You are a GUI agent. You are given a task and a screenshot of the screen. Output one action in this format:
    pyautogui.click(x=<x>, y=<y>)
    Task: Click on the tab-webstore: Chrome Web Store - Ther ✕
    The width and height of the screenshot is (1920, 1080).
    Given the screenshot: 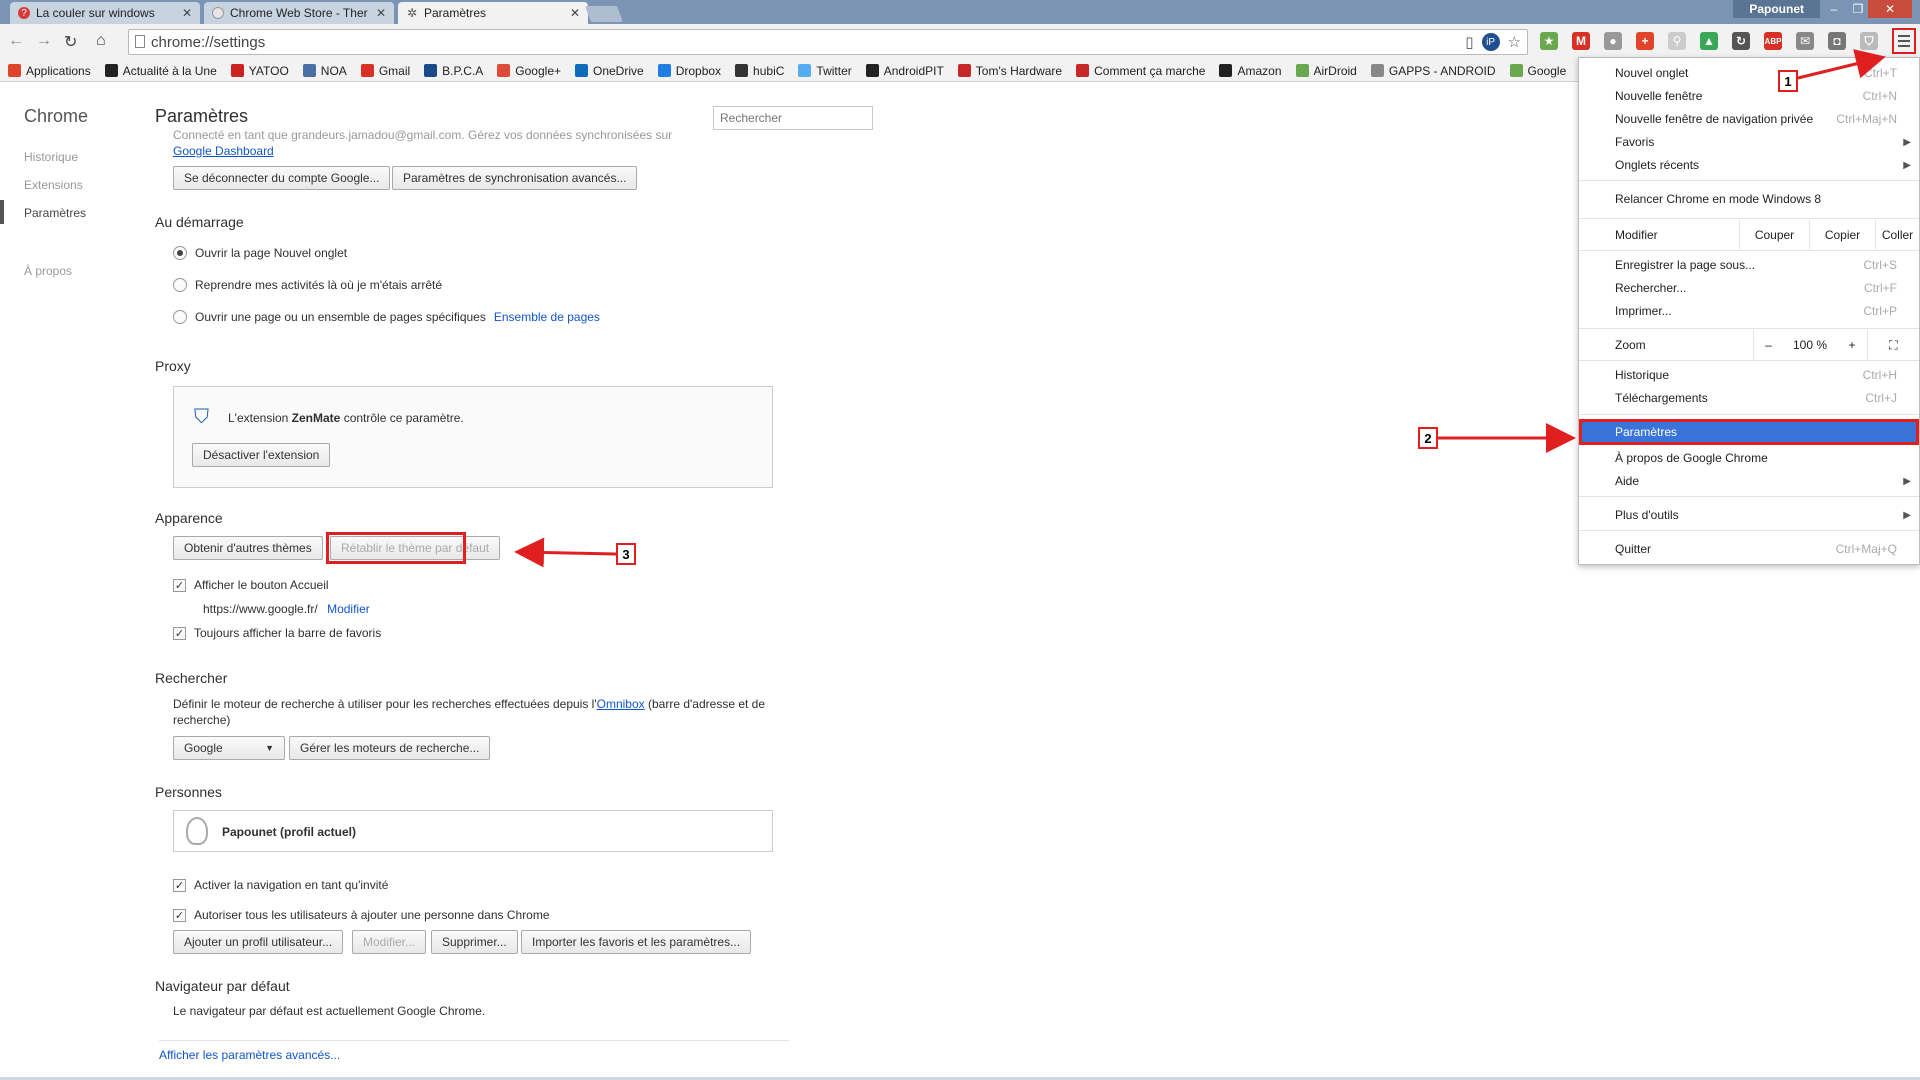 What is the action you would take?
    pyautogui.click(x=299, y=13)
    